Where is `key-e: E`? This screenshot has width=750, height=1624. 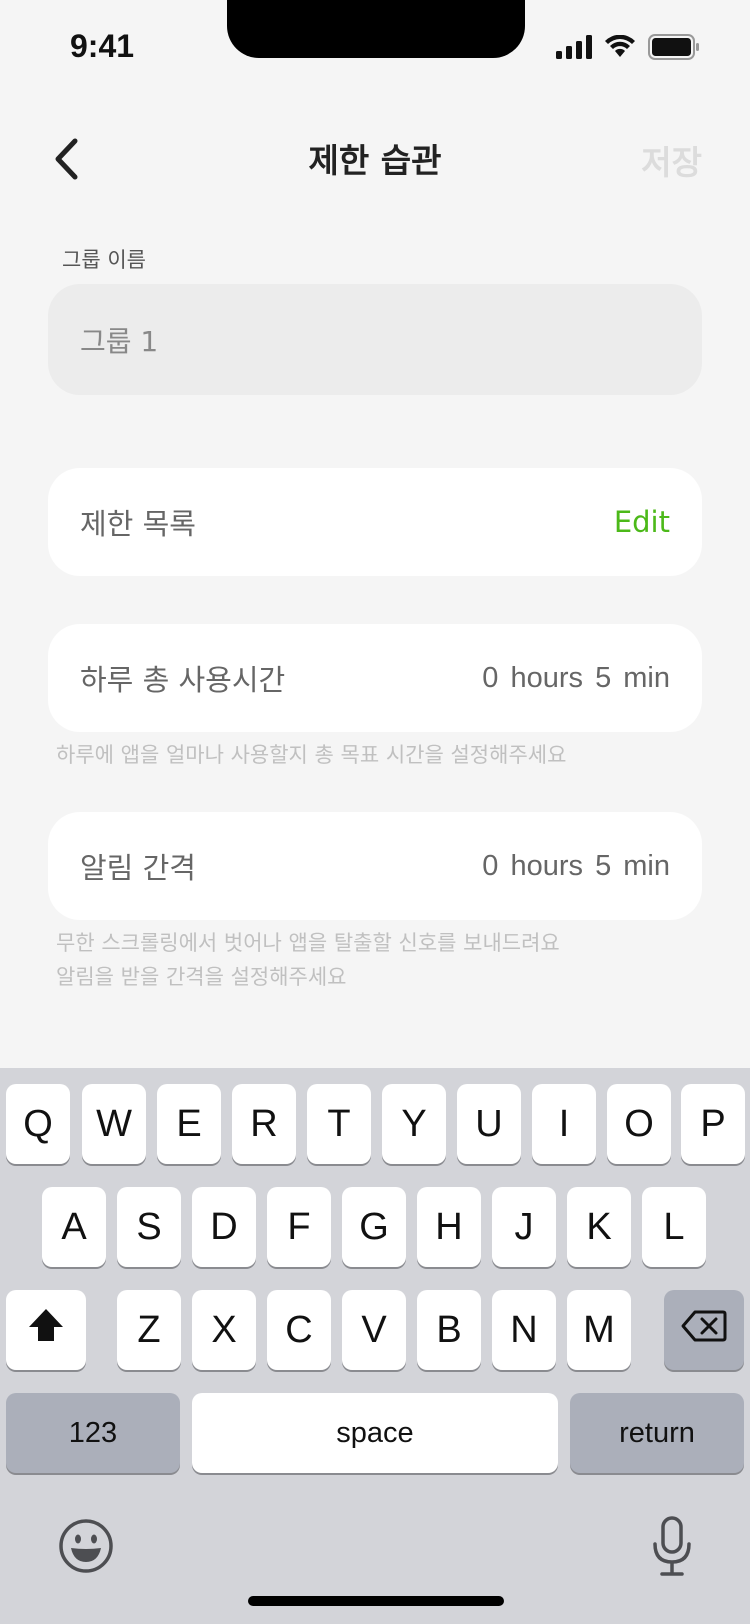 key-e: E is located at coordinates (189, 1124).